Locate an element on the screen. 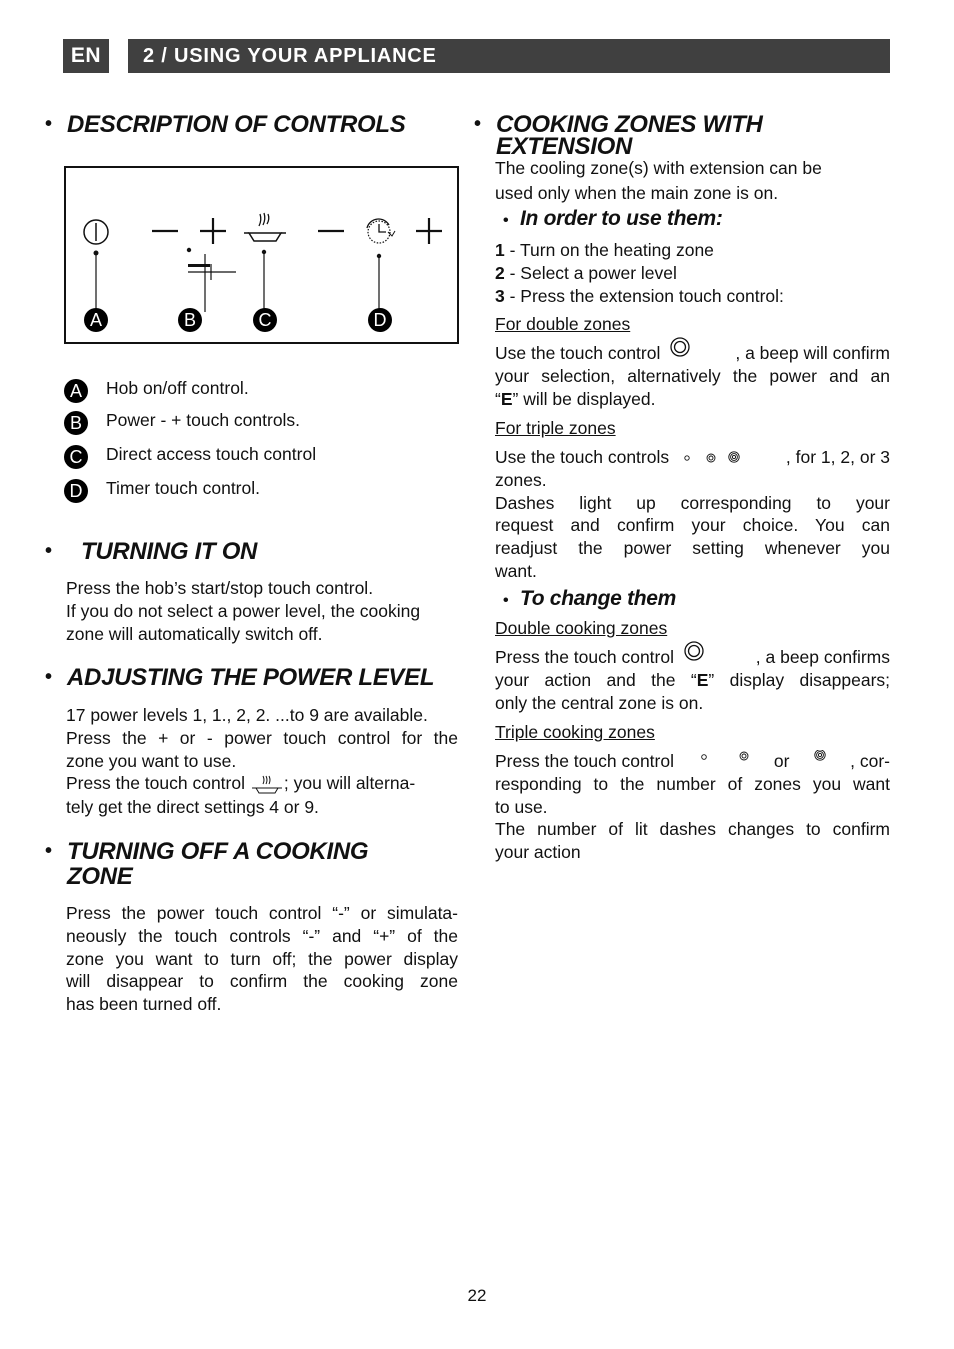 The height and width of the screenshot is (1349, 954). for-triple-zones-heading: For triple zones is located at coordinates (555, 428).